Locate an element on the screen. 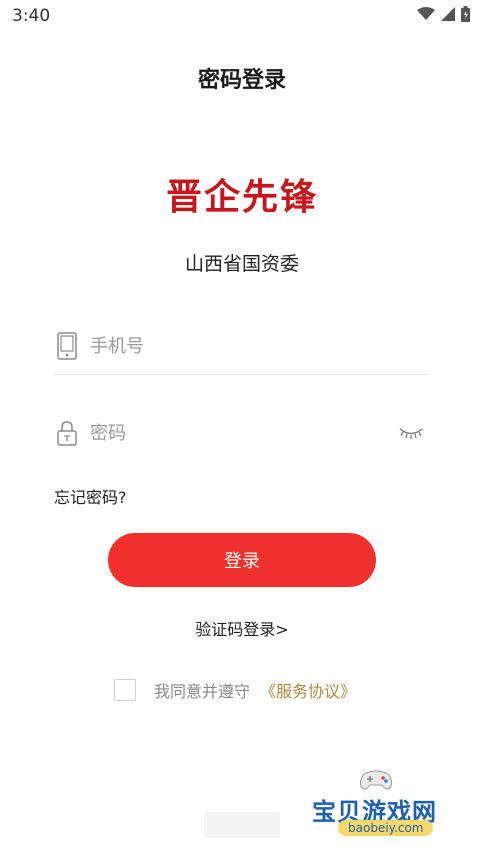  service-agreement-link: 《服务协议》 is located at coordinates (308, 690).